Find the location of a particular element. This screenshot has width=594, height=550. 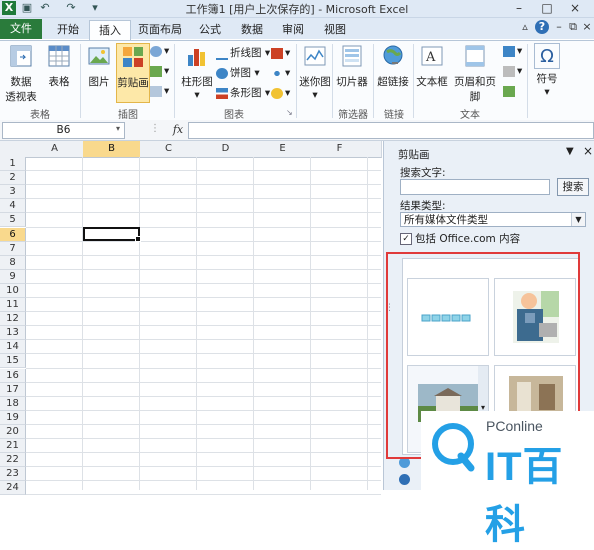

row-header: 23 is located at coordinates (13, 474).